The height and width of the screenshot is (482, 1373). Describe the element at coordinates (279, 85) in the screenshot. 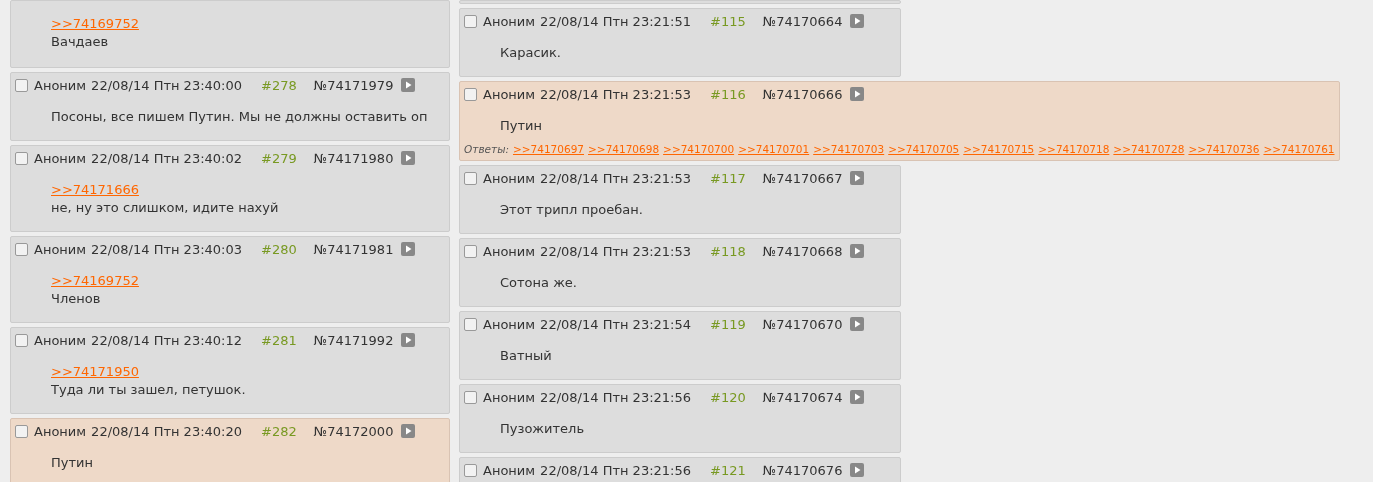

I see `post-index: #278` at that location.